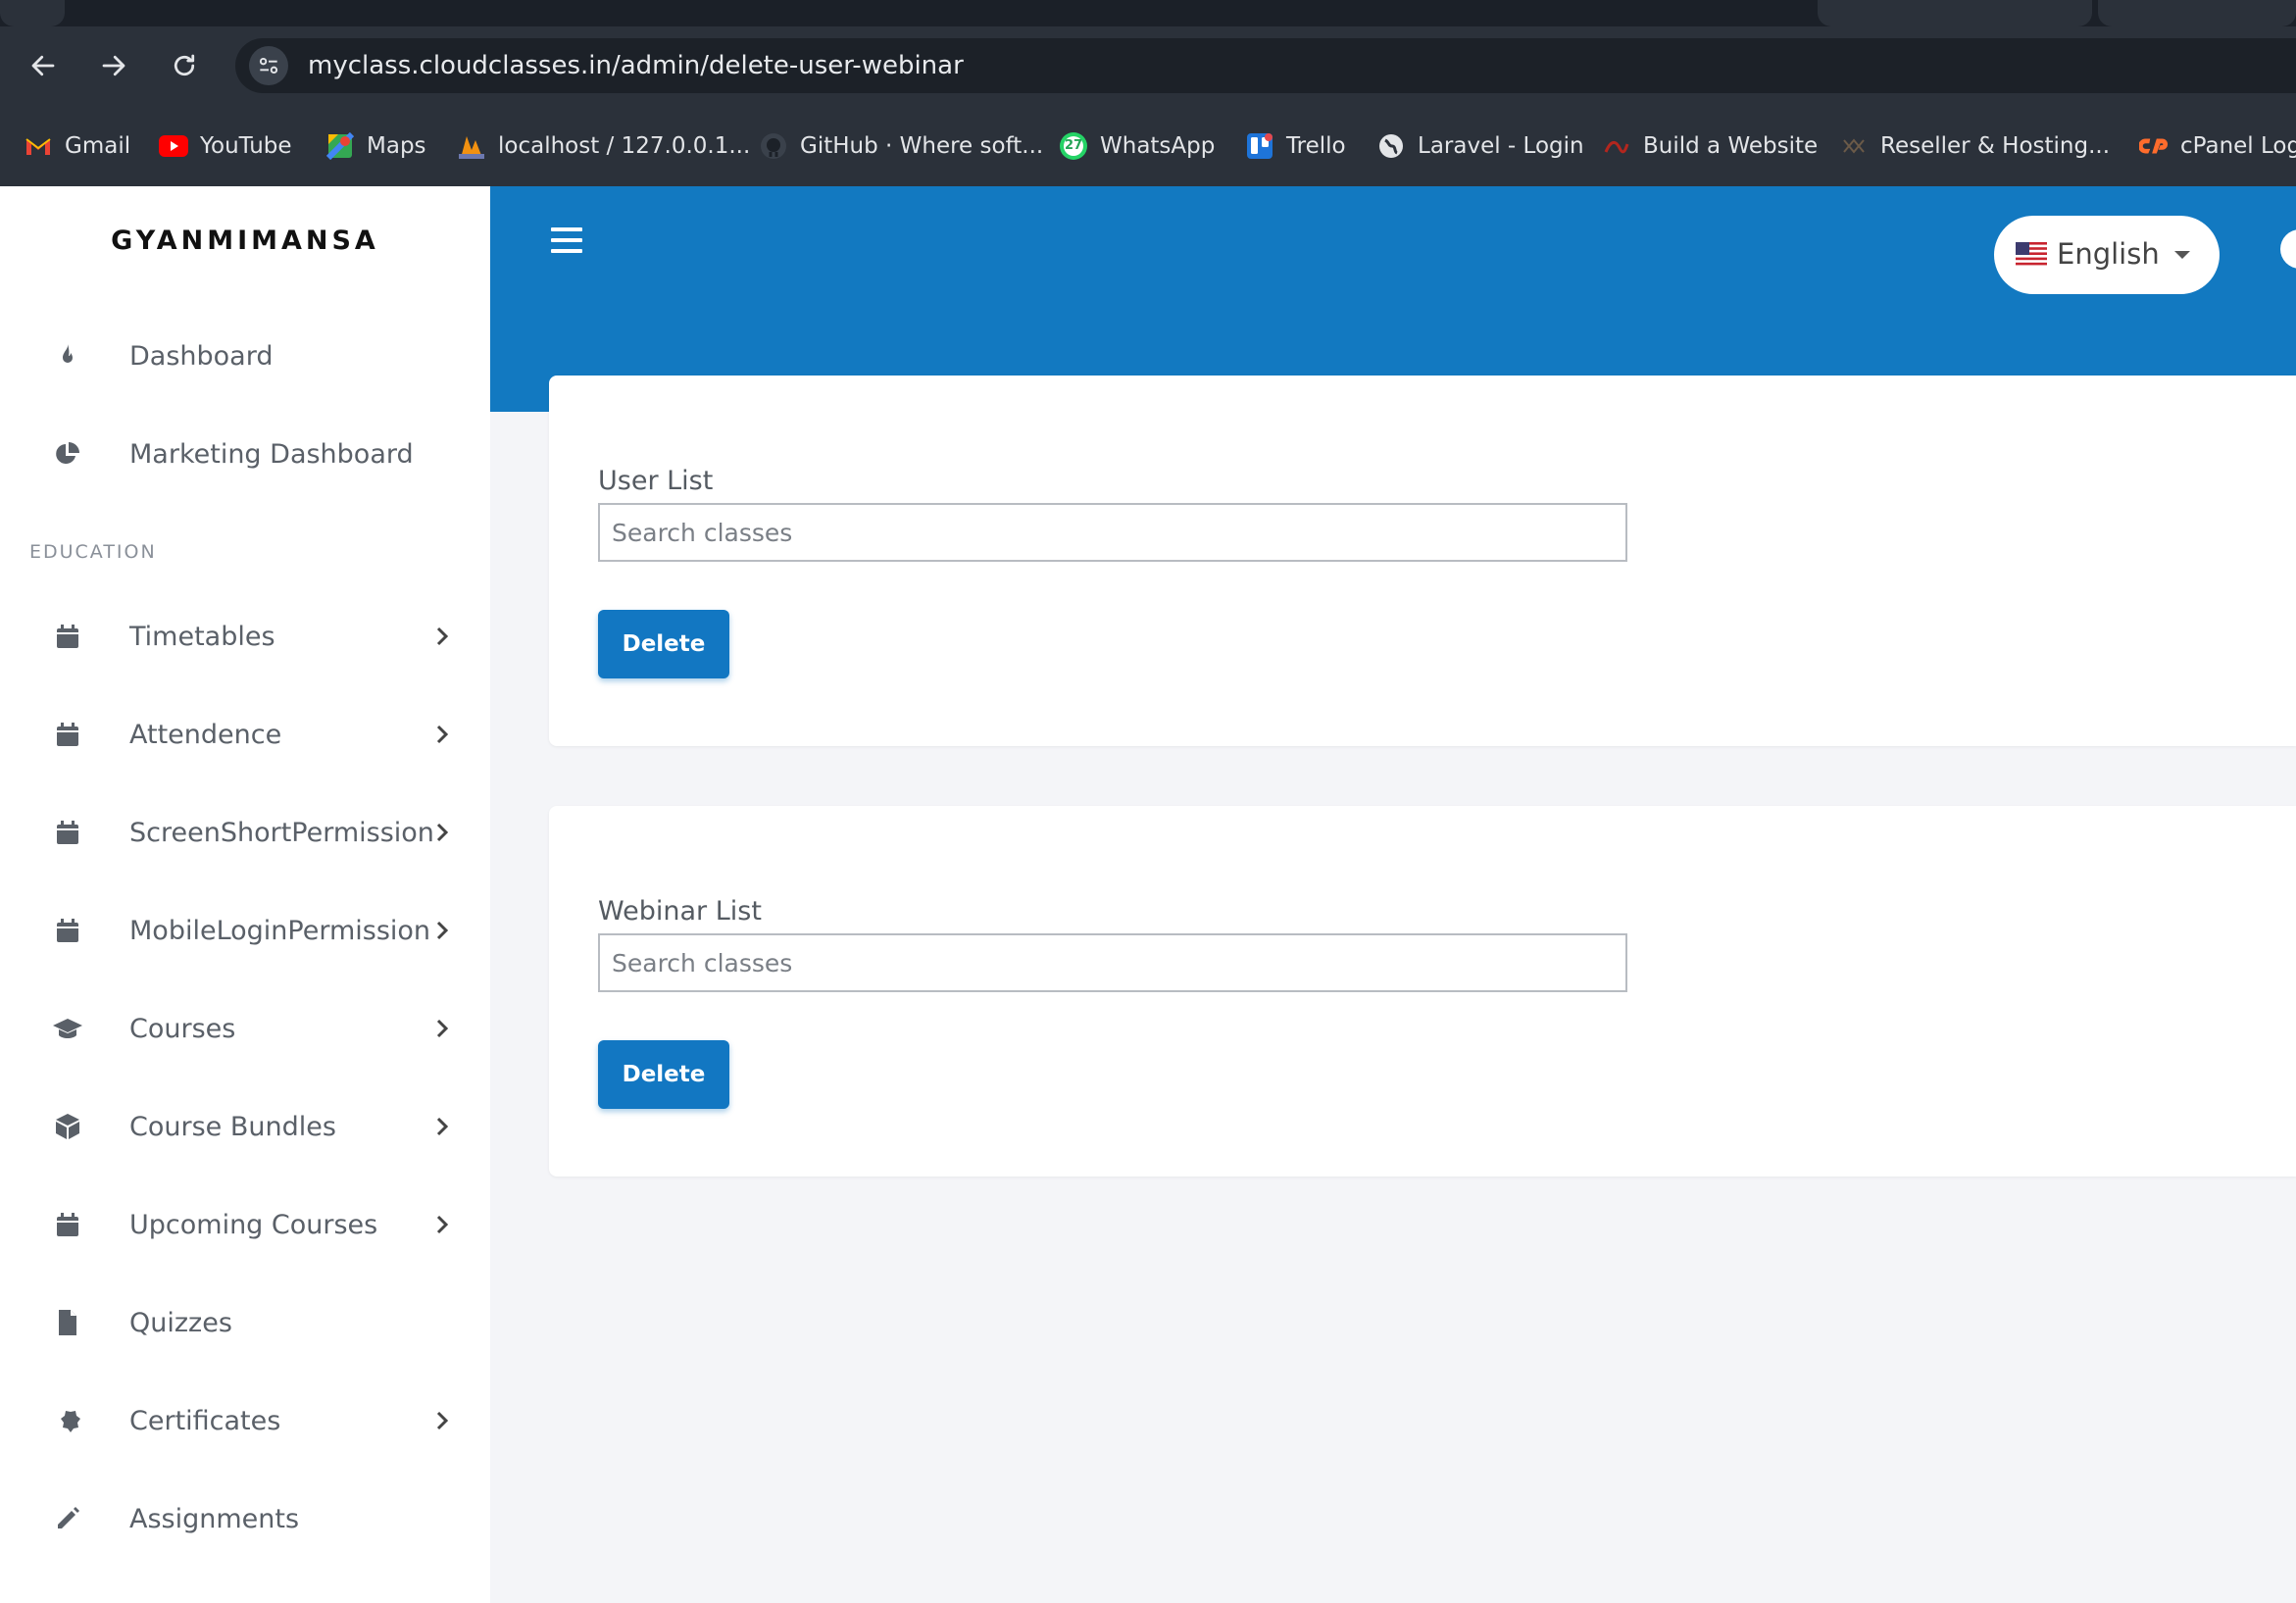 The image size is (2296, 1603). Describe the element at coordinates (2288, 249) in the screenshot. I see `avatar` at that location.